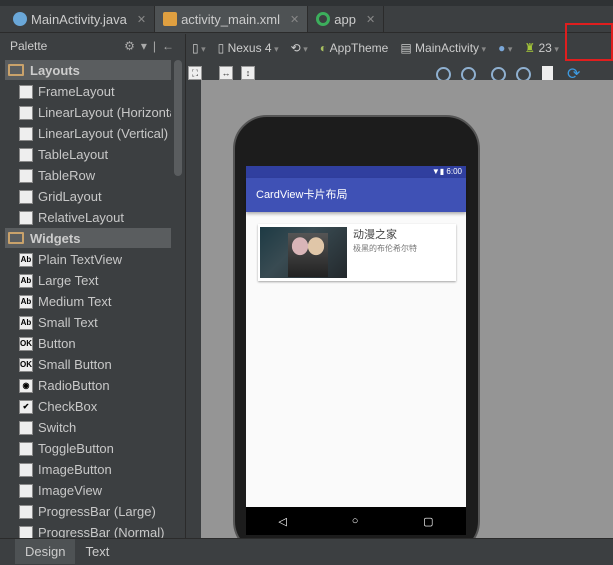 This screenshot has height=565, width=613. Describe the element at coordinates (170, 19) in the screenshot. I see `xml-layout-icon` at that location.